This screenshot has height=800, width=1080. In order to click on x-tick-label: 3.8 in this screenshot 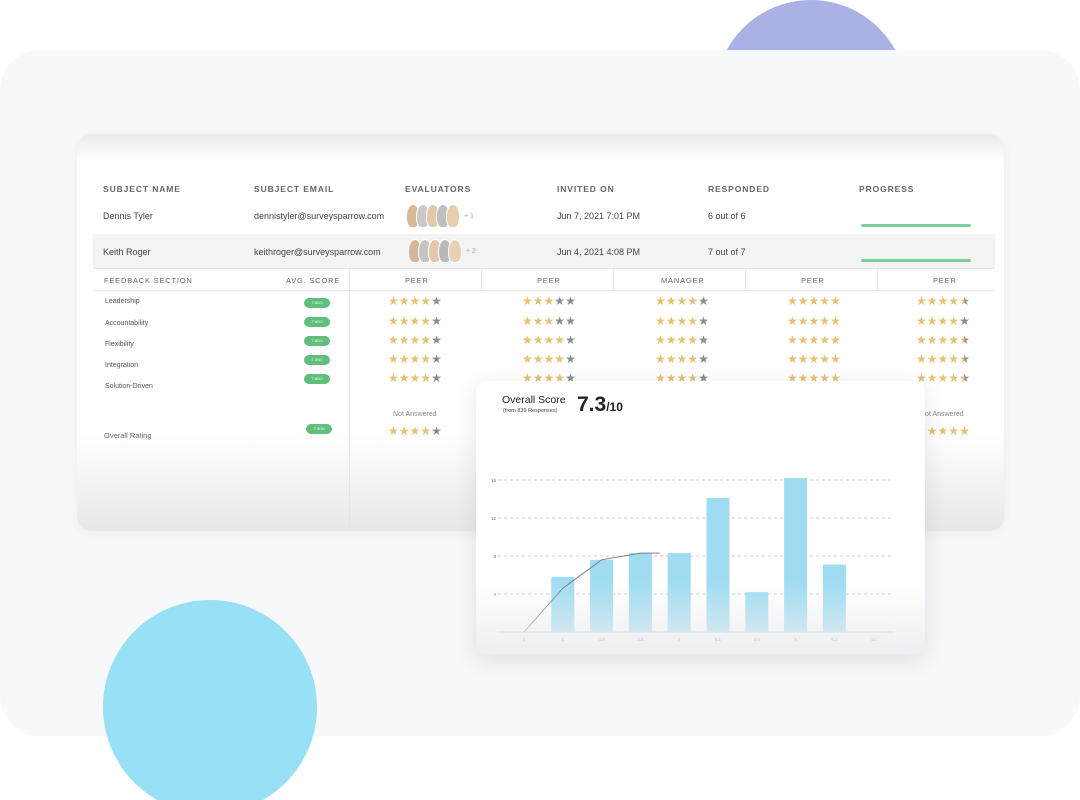, I will do `click(640, 639)`.